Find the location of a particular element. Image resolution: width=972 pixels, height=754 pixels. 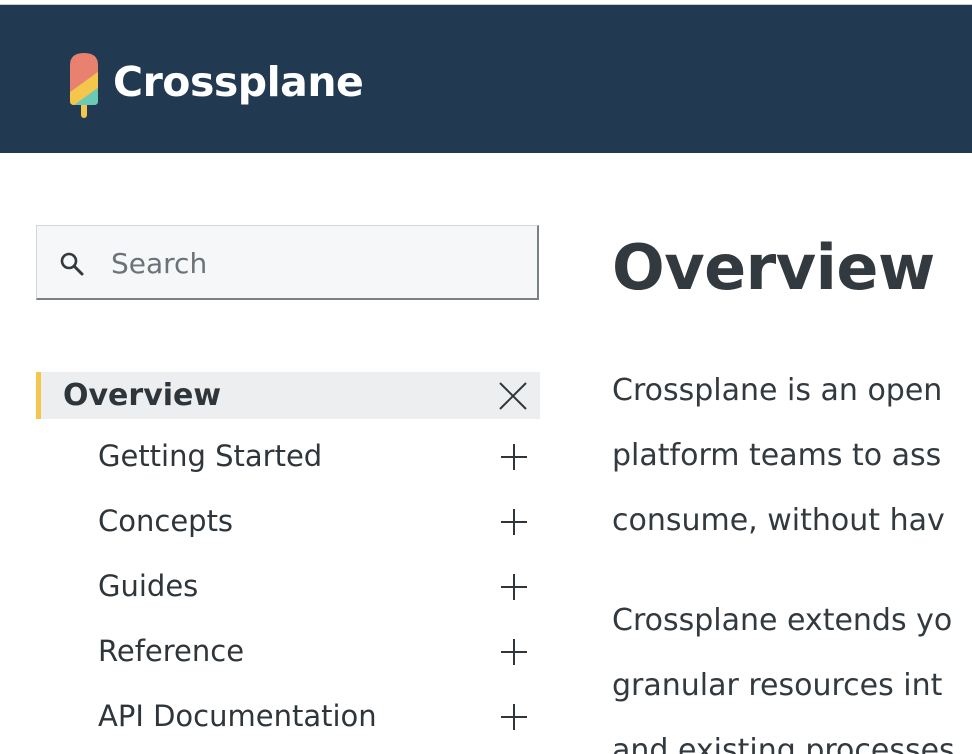

sidebar-item-label: API Documentation is located at coordinates (237, 716).